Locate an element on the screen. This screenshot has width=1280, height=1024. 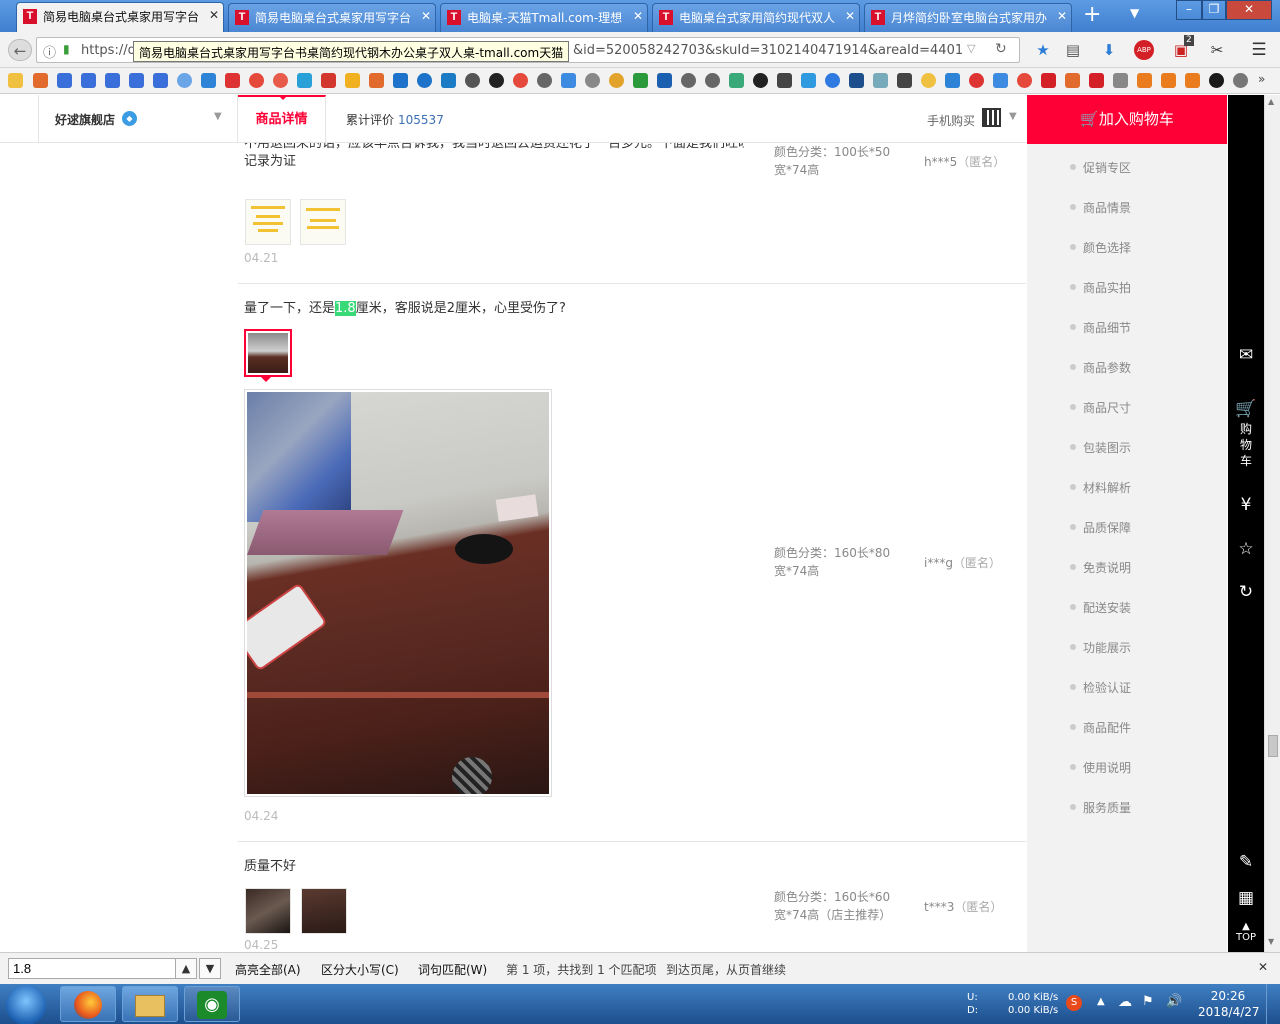
browser-tab-4: T 电脑桌台式家用简约现代双人 ✕ is located at coordinates (756, 17).